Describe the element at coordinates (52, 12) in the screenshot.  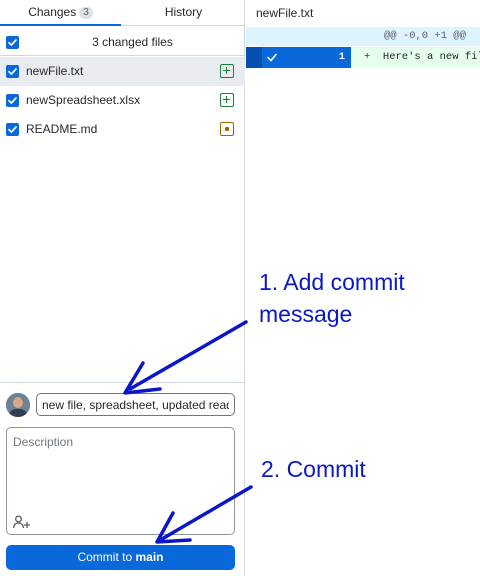
I see `tab-changes-label: Changes` at that location.